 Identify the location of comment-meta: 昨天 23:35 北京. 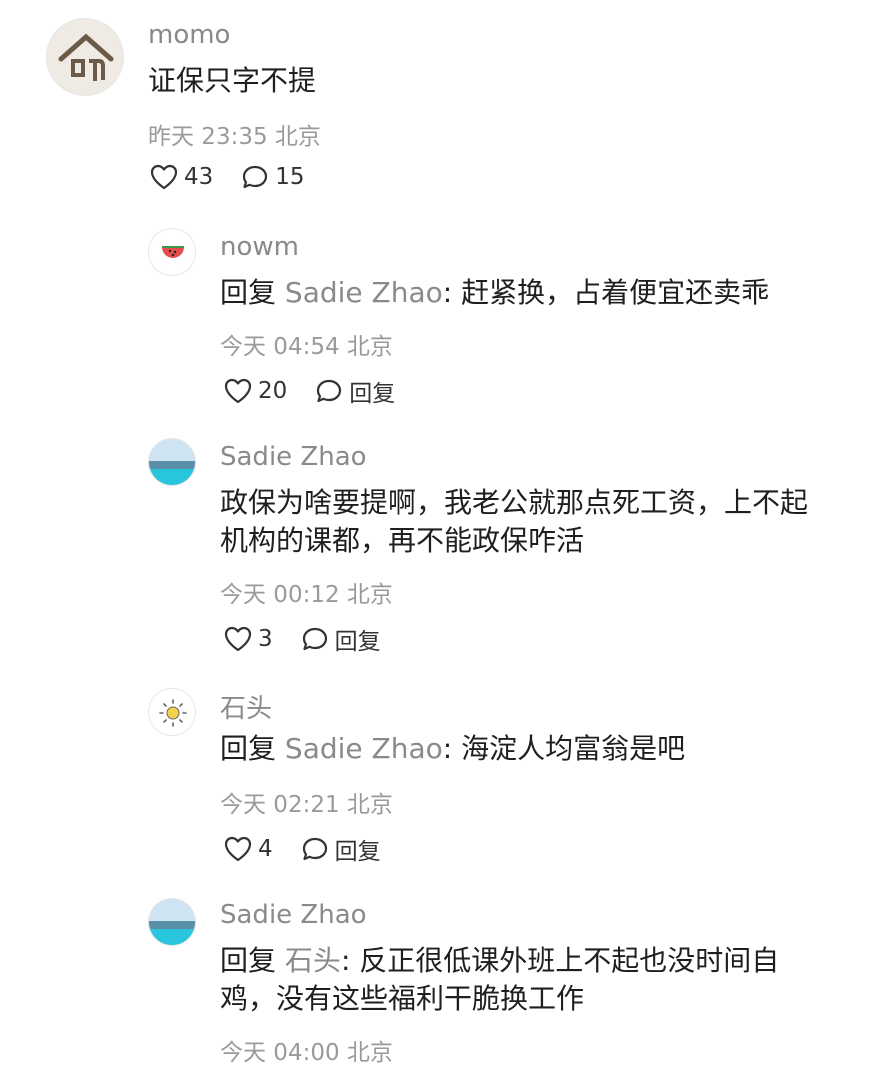
(234, 134).